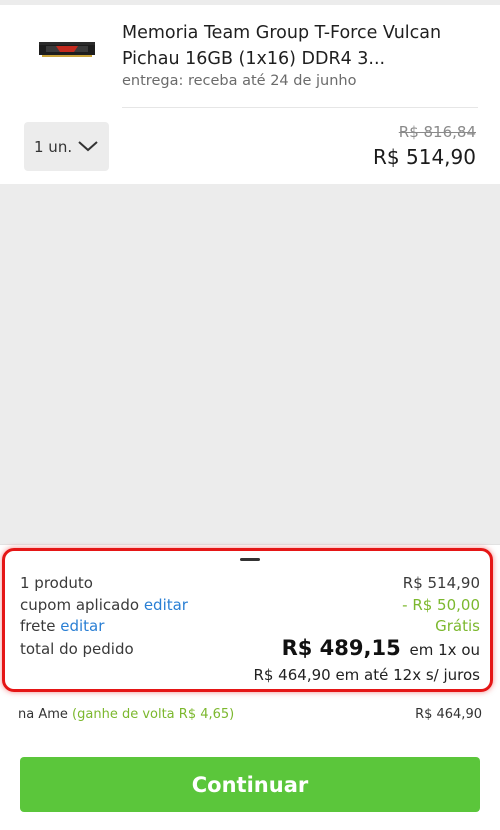 The image size is (500, 830). Describe the element at coordinates (341, 648) in the screenshot. I see `total-value: R$ 489,15` at that location.